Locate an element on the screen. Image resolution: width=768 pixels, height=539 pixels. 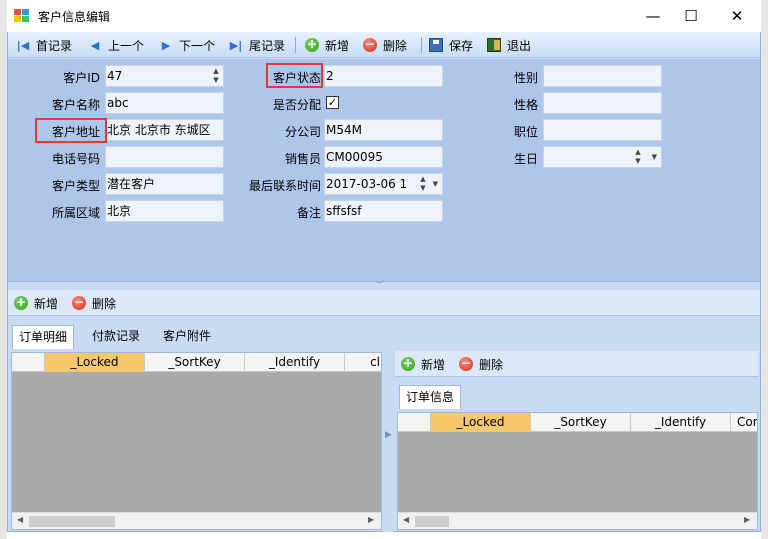
customer-name-label: 客户名称 is located at coordinates (75, 105).